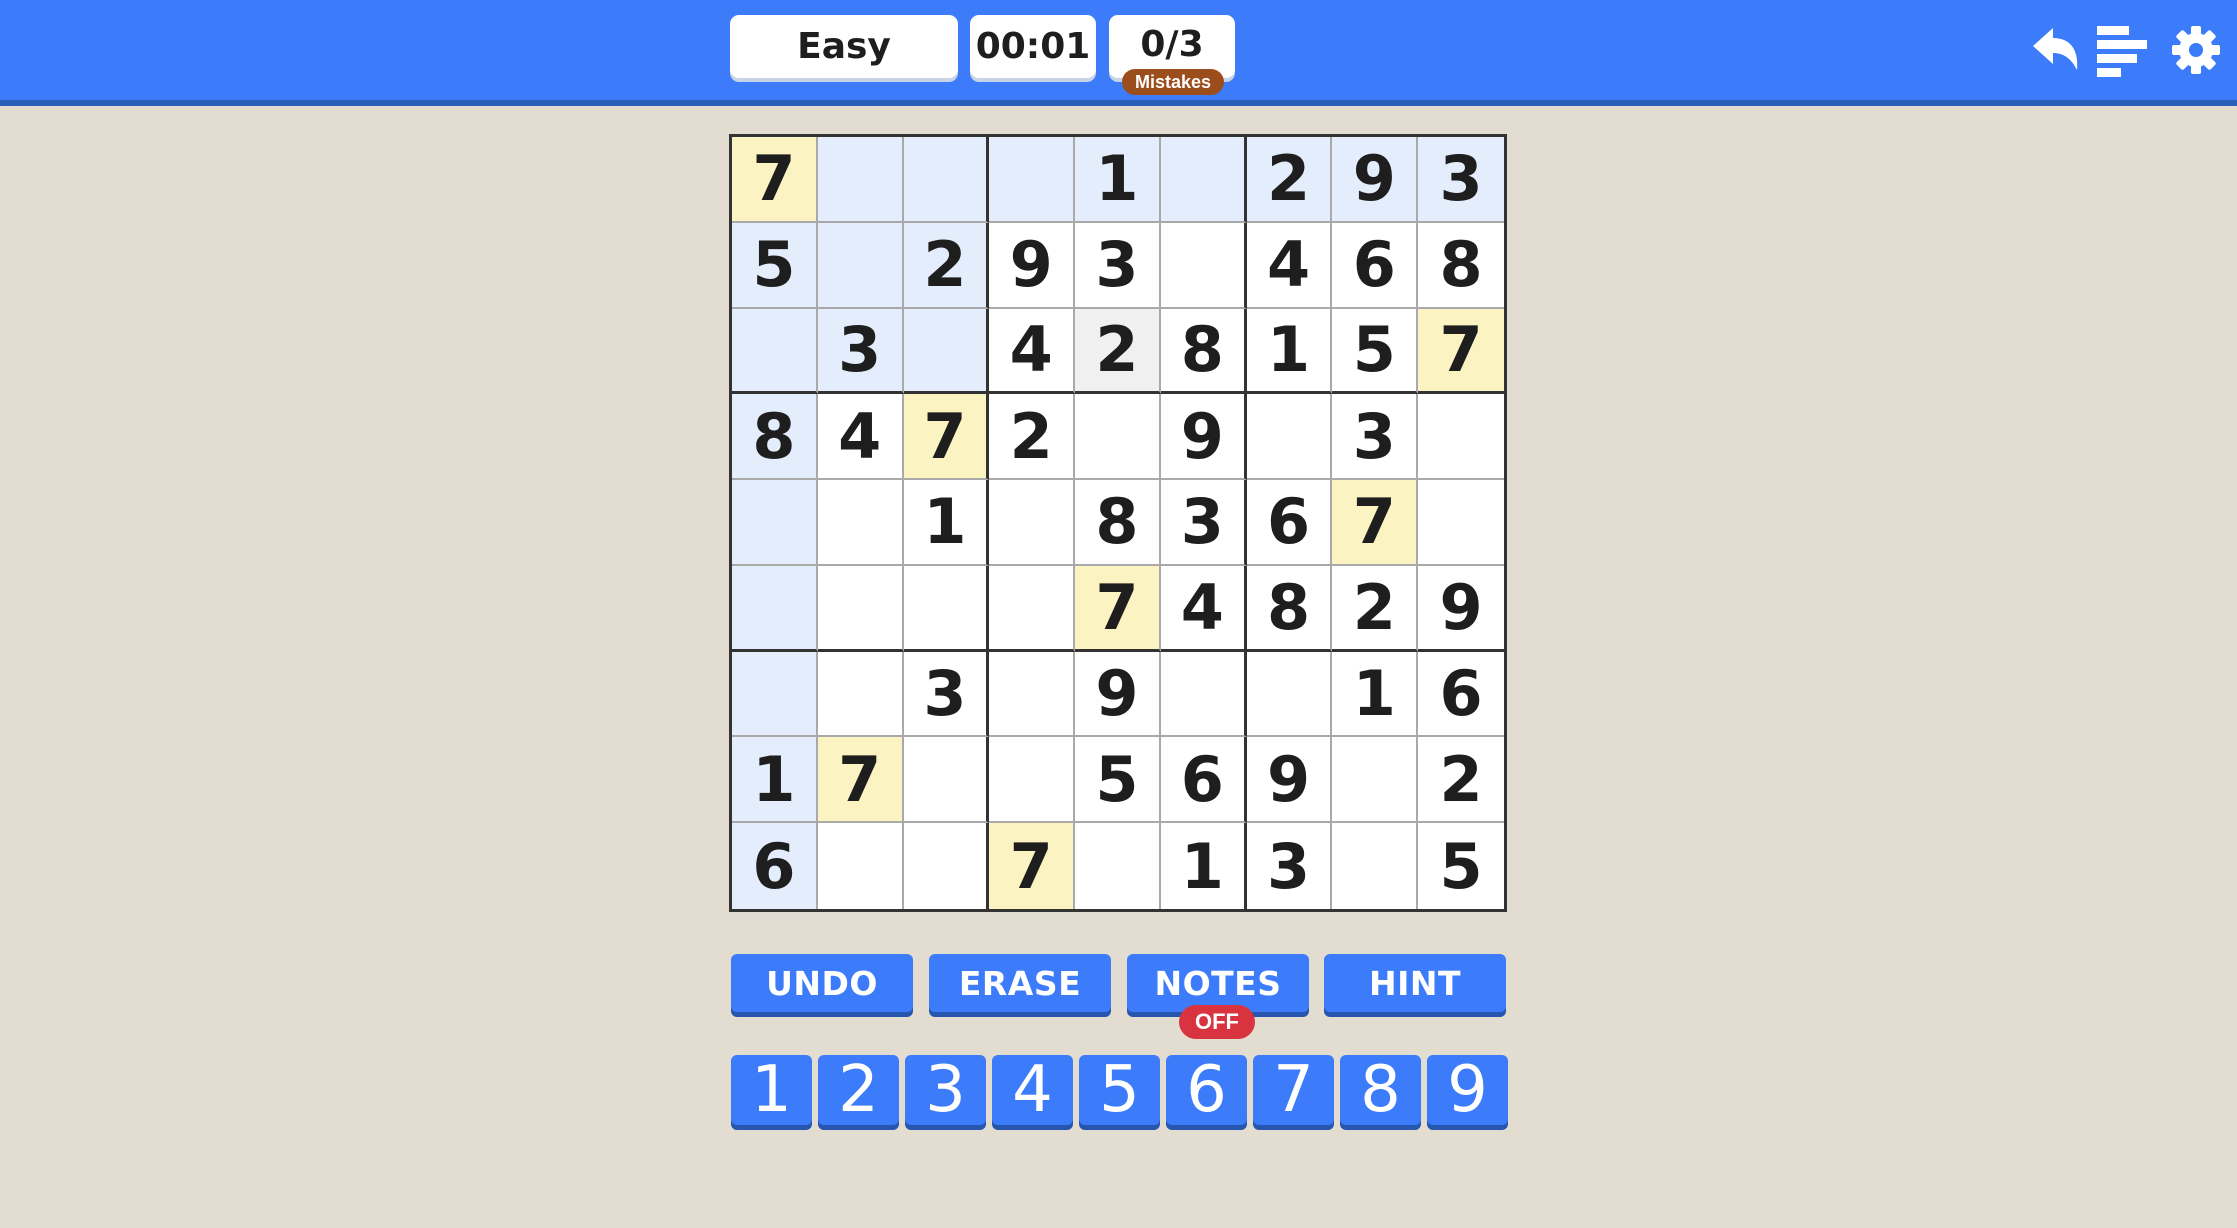 The image size is (2237, 1228). Describe the element at coordinates (771, 1090) in the screenshot. I see `number-button-1: 1` at that location.